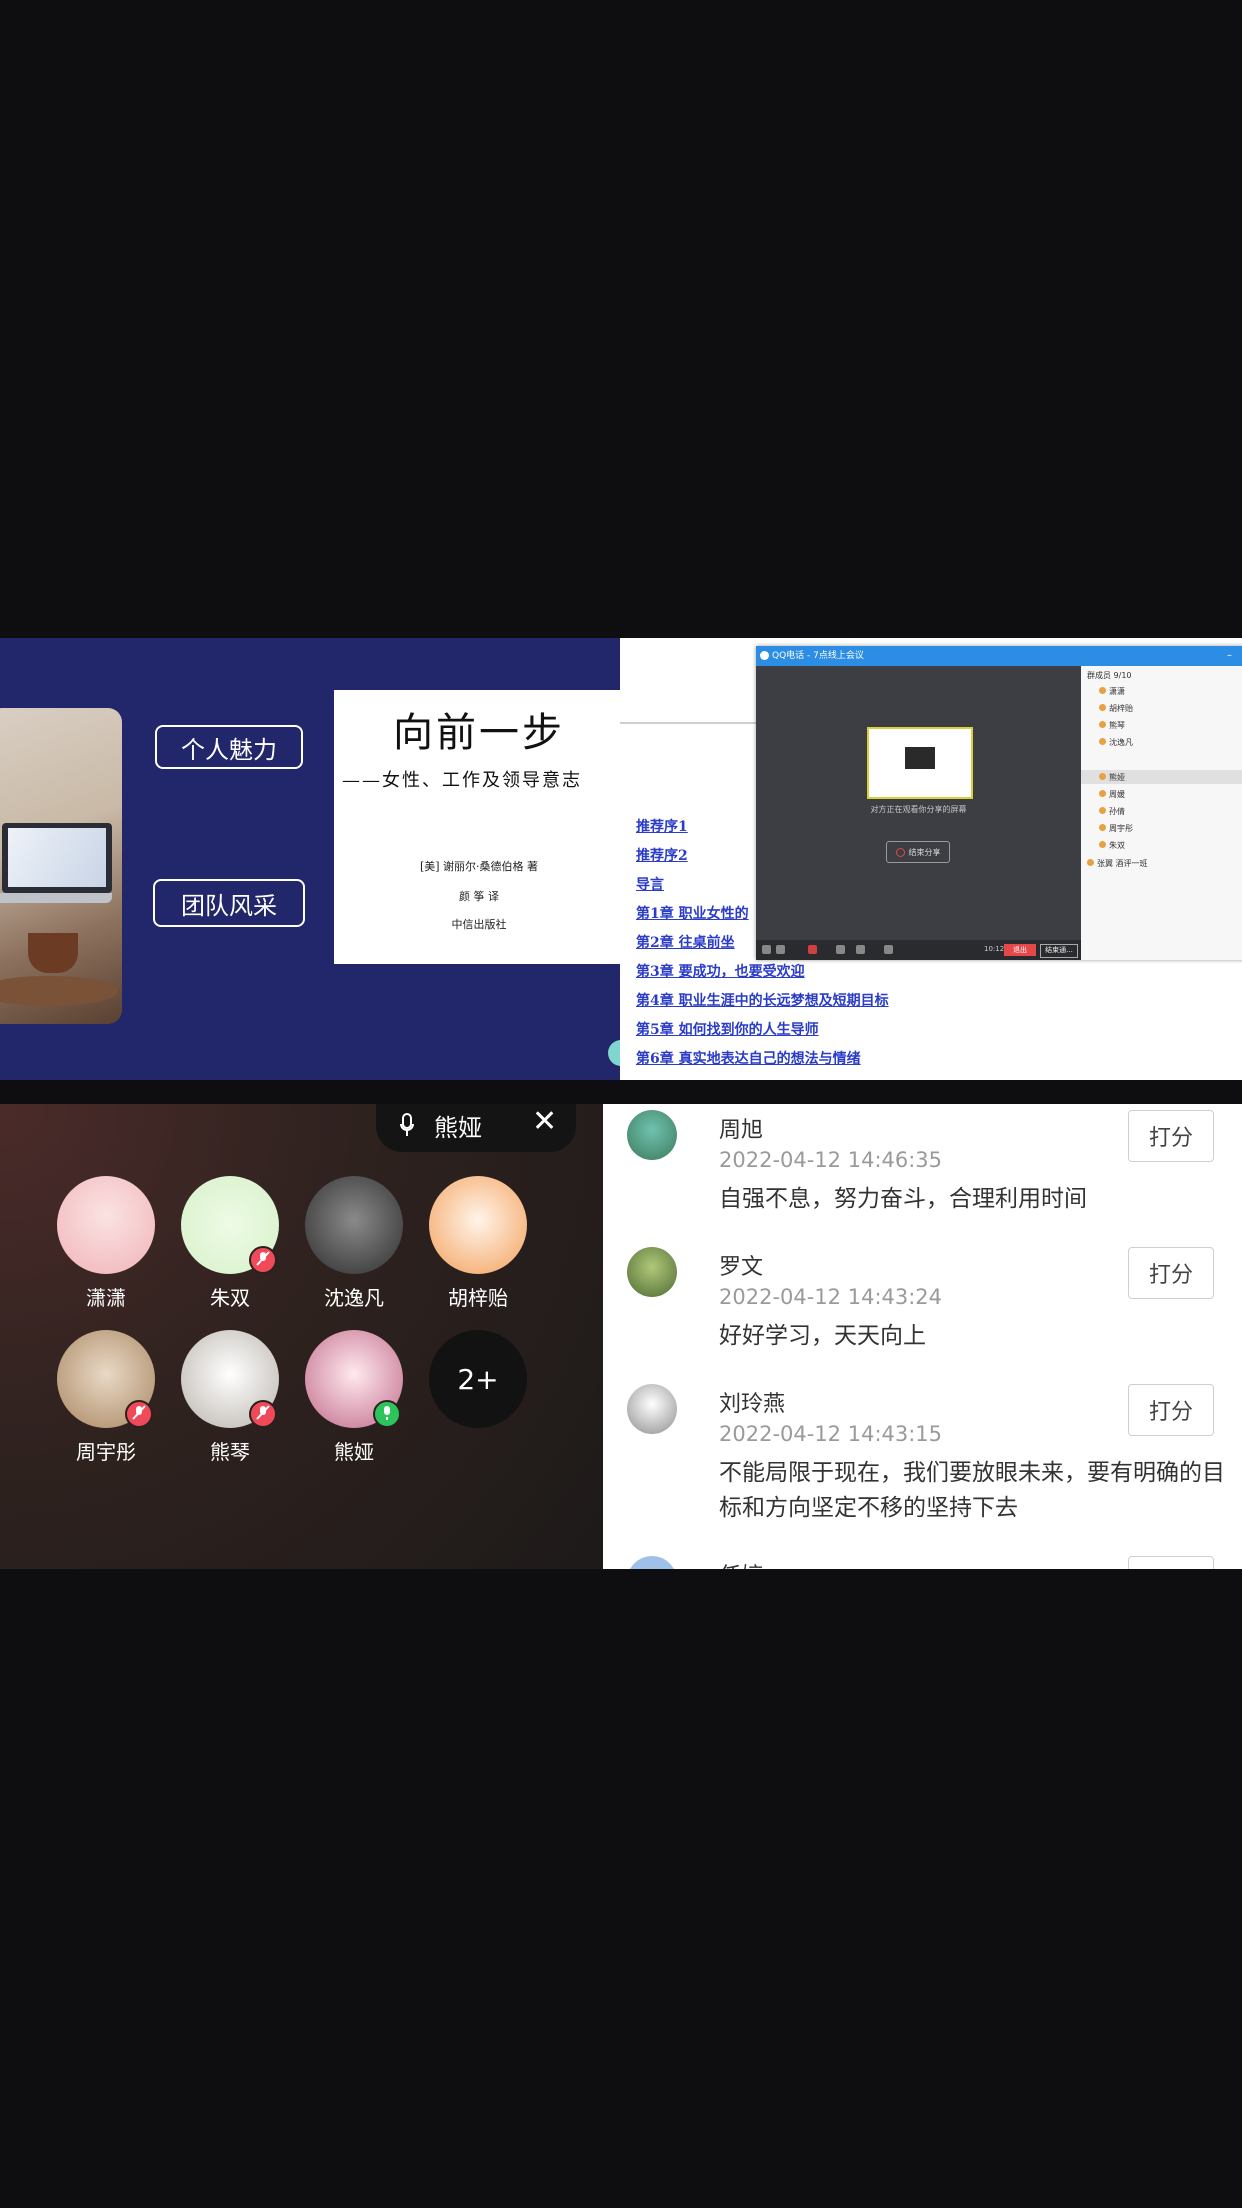  I want to click on member-item: 沈逸凡, so click(1116, 742).